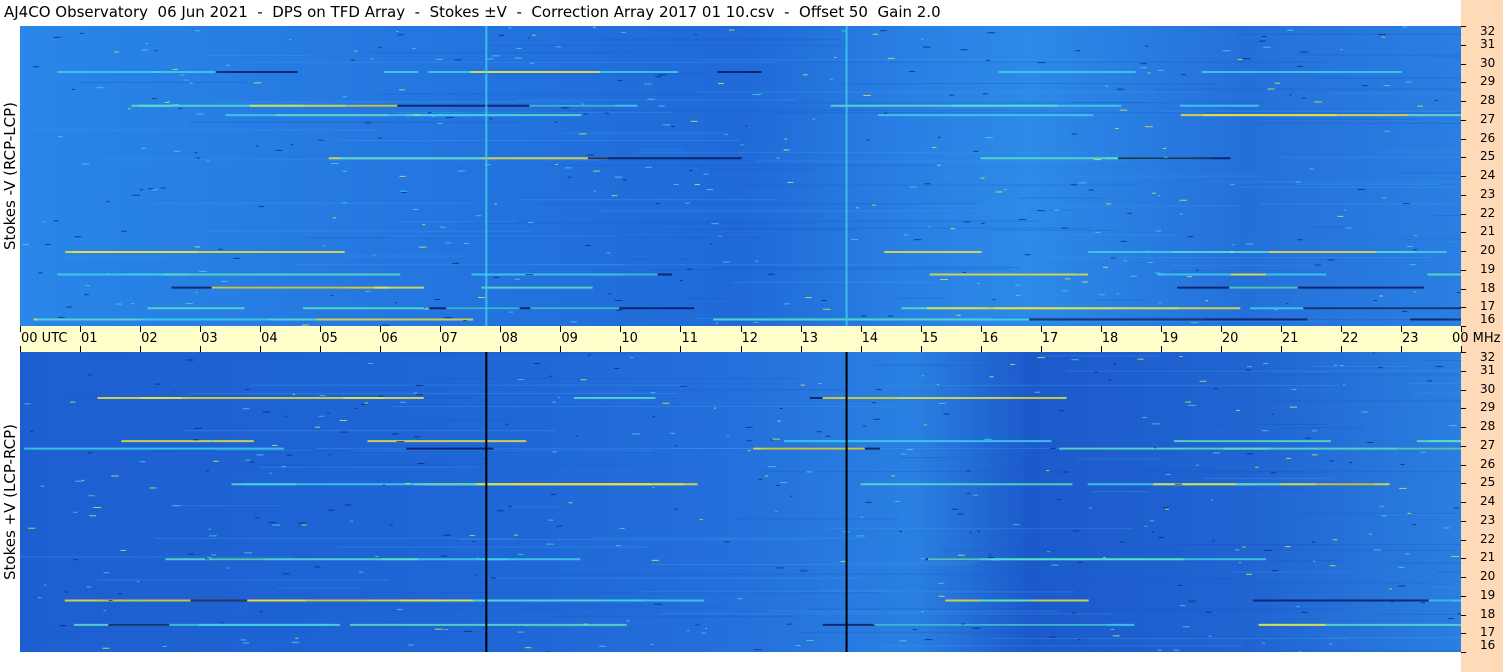 This screenshot has width=1503, height=672. I want to click on frequency-tick-label: 30, so click(1488, 62).